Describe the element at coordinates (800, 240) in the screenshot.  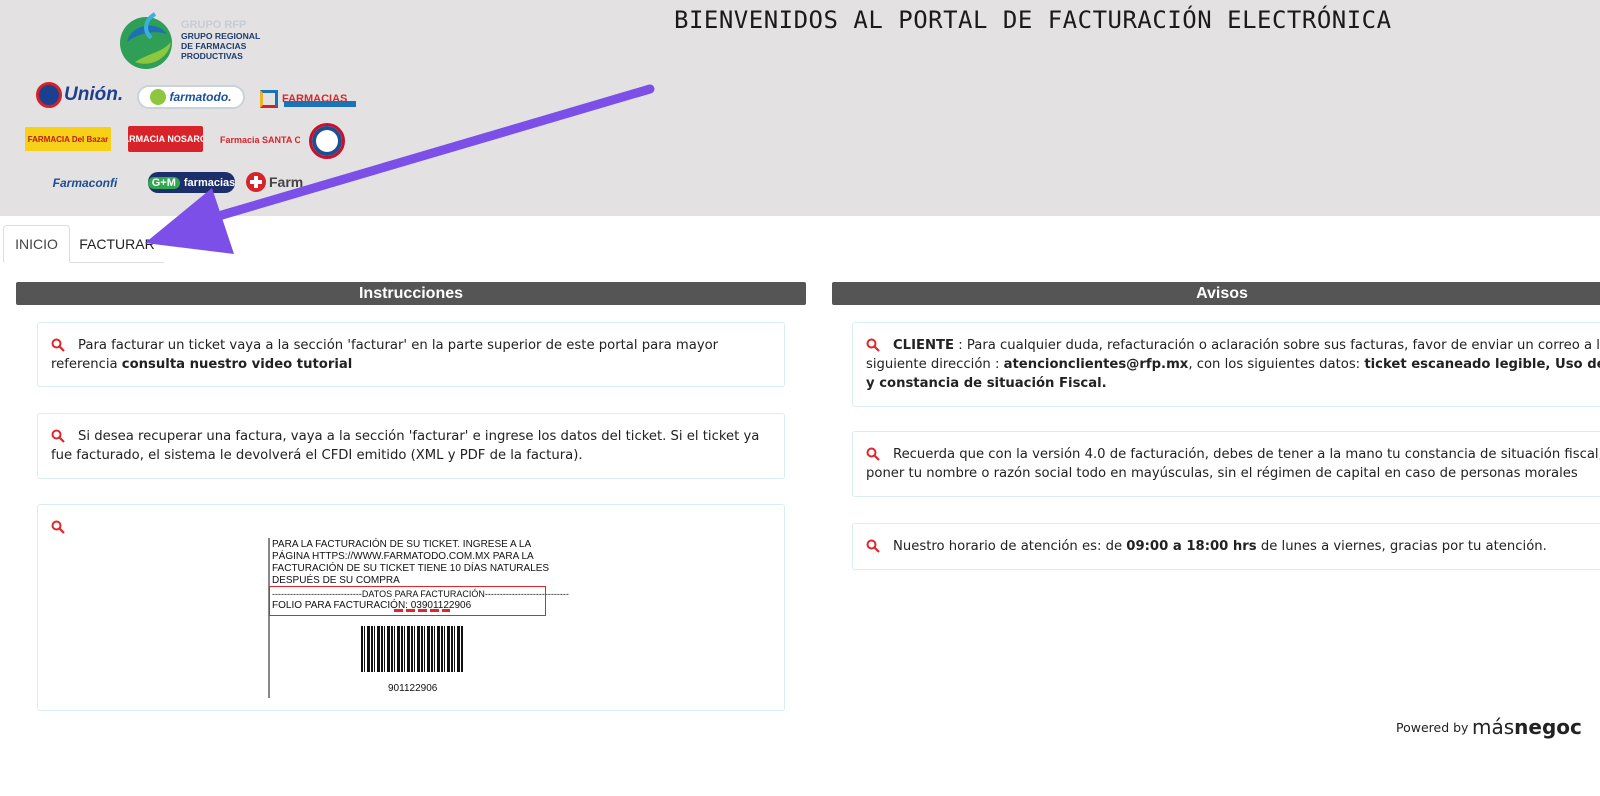
I see `main-tabs: INICIO FACTURAR` at that location.